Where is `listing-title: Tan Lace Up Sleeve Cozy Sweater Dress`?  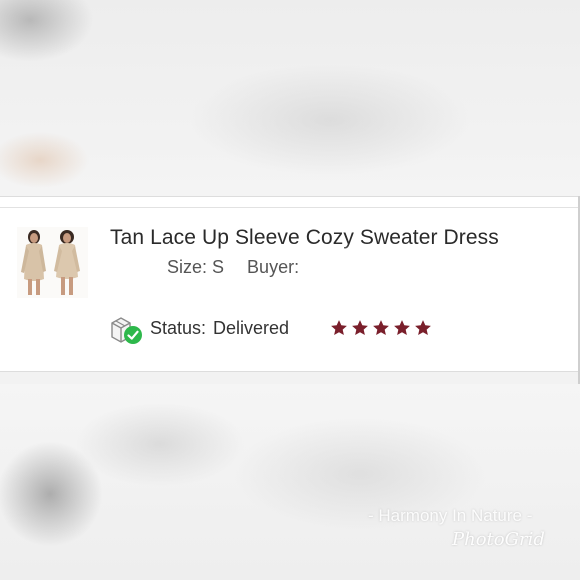
listing-title: Tan Lace Up Sleeve Cozy Sweater Dress is located at coordinates (304, 238).